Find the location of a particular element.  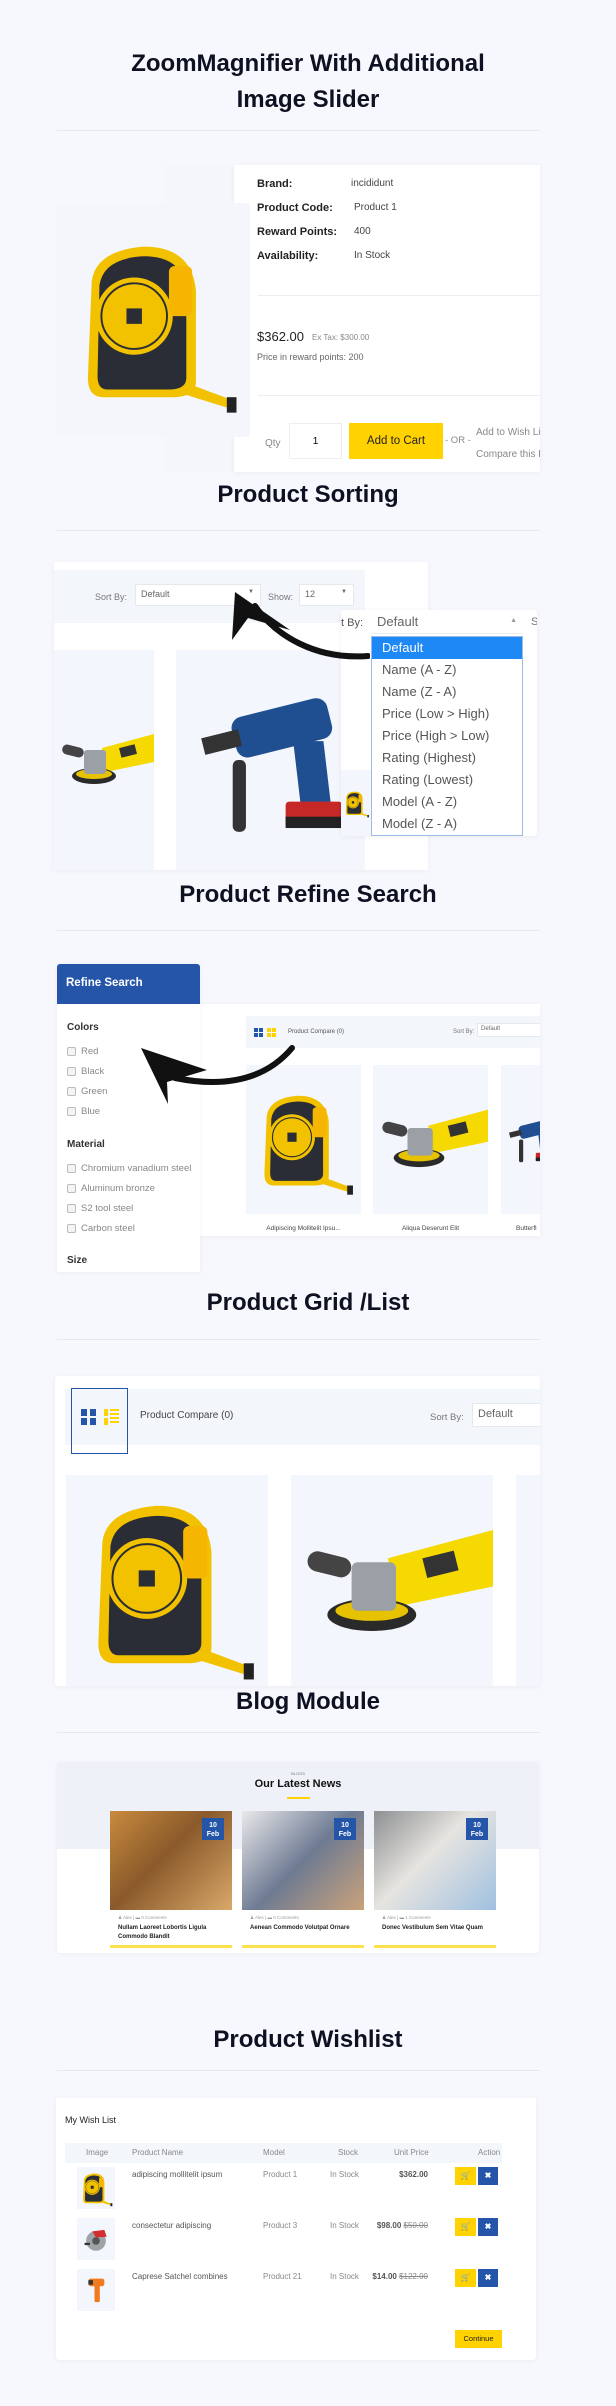

compare-link: Compare this Product is located at coordinates (508, 454).